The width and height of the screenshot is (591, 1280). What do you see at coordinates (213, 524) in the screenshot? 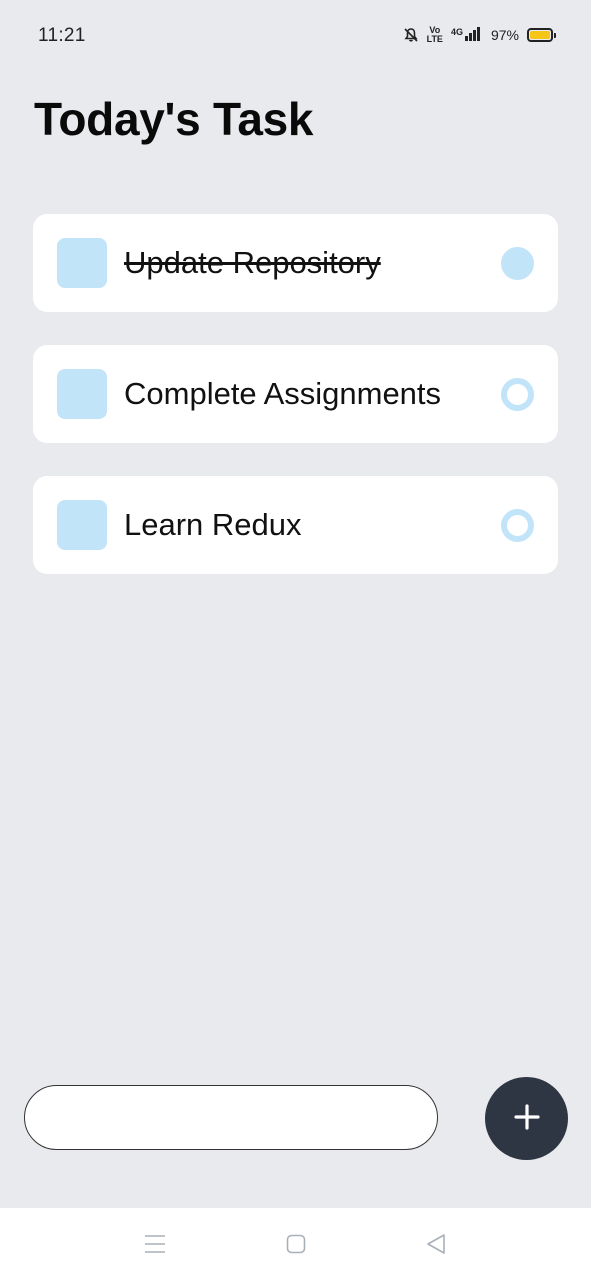
I see `task-text: Learn Redux` at bounding box center [213, 524].